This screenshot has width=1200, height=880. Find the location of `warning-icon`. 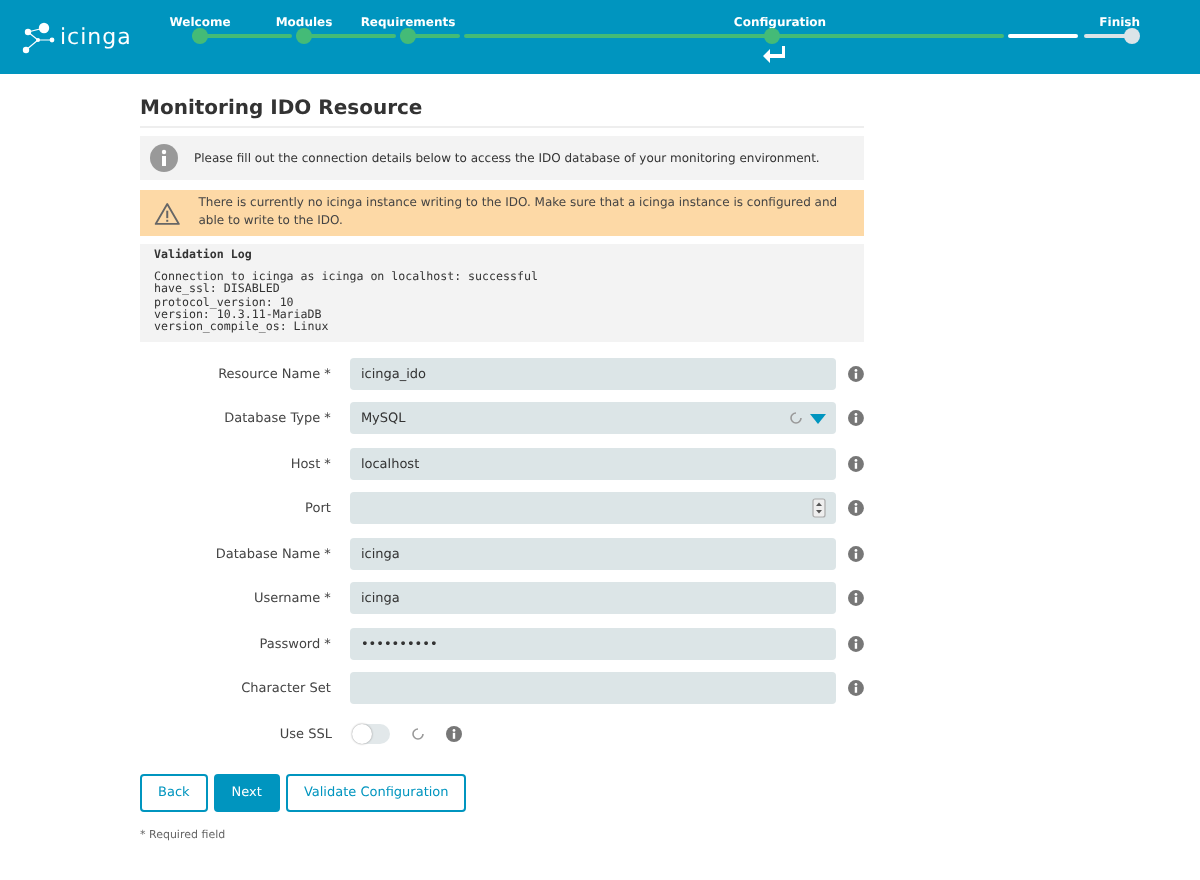

warning-icon is located at coordinates (167, 213).